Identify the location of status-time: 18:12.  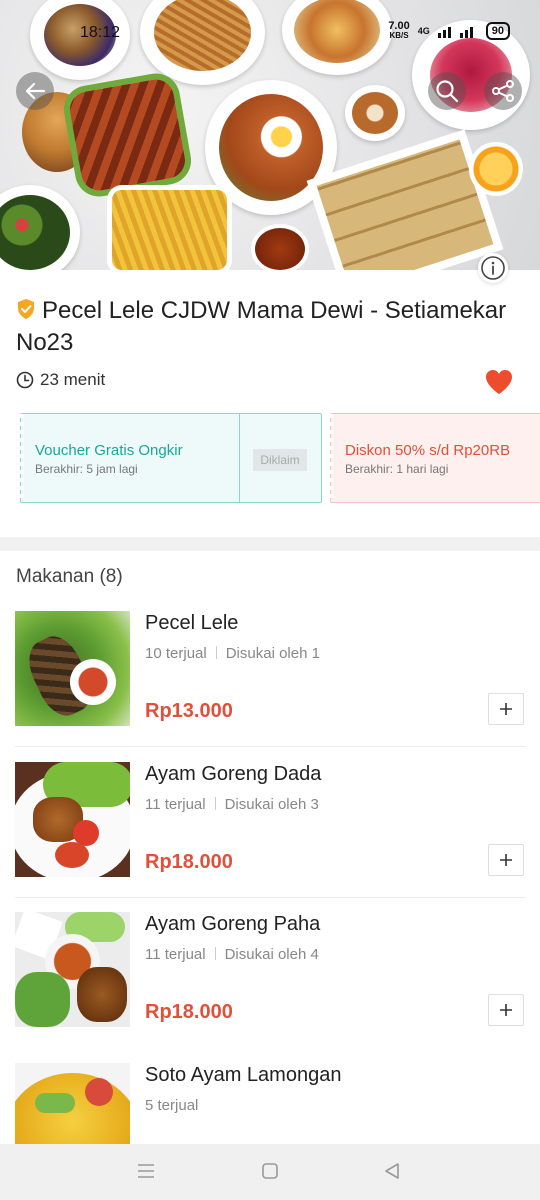
(100, 32).